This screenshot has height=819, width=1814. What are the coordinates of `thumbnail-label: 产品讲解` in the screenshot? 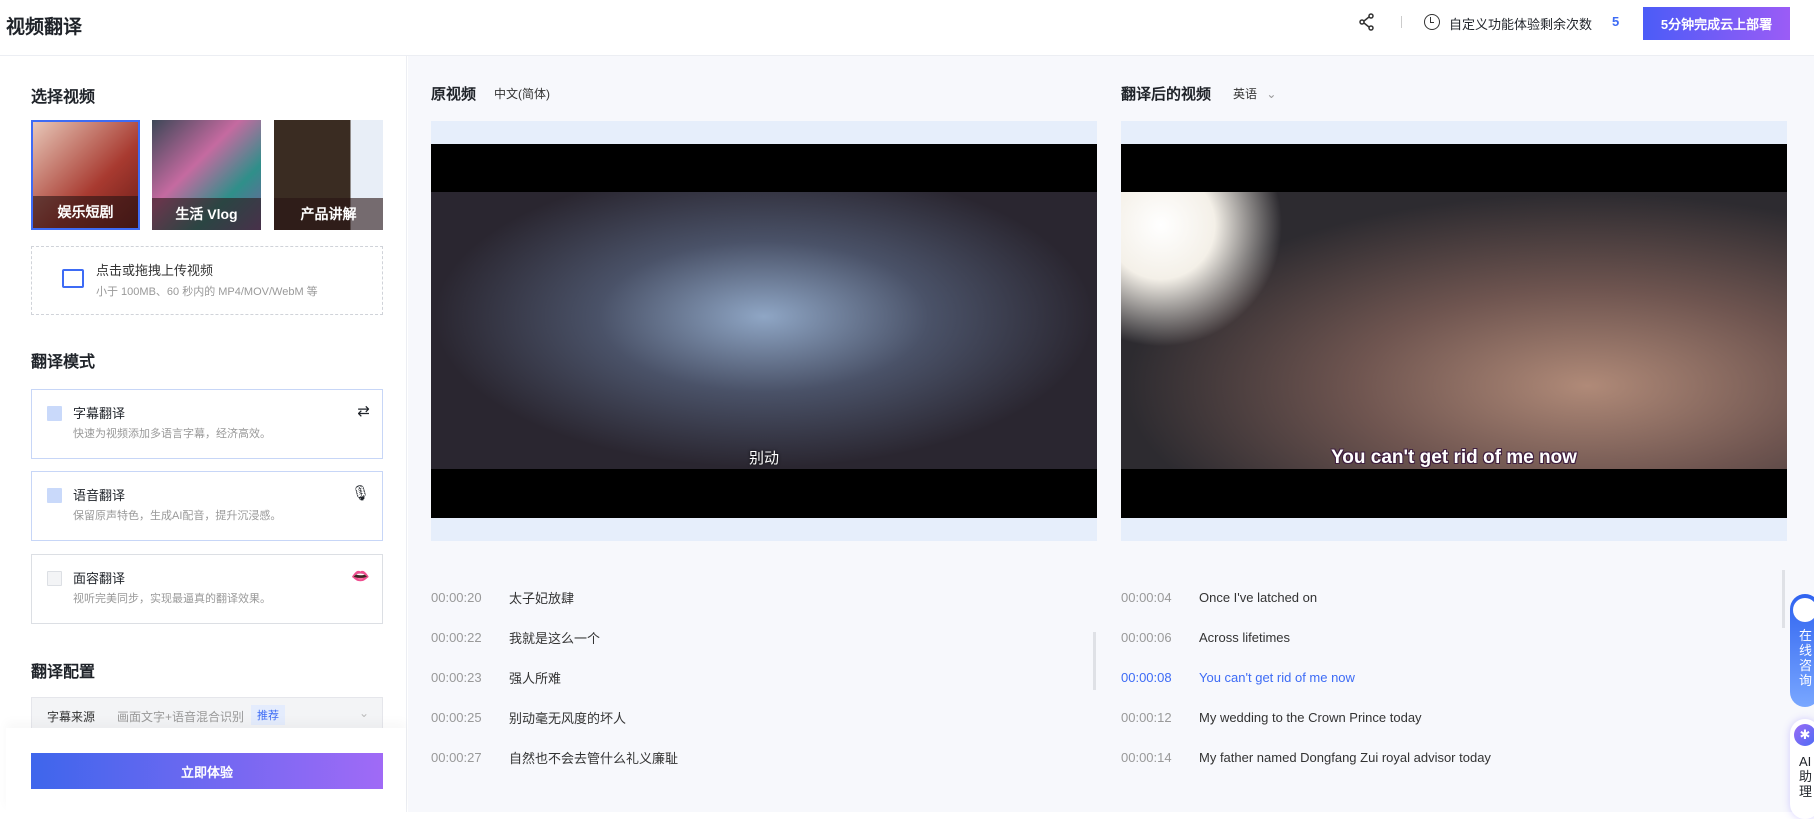 It's located at (328, 214).